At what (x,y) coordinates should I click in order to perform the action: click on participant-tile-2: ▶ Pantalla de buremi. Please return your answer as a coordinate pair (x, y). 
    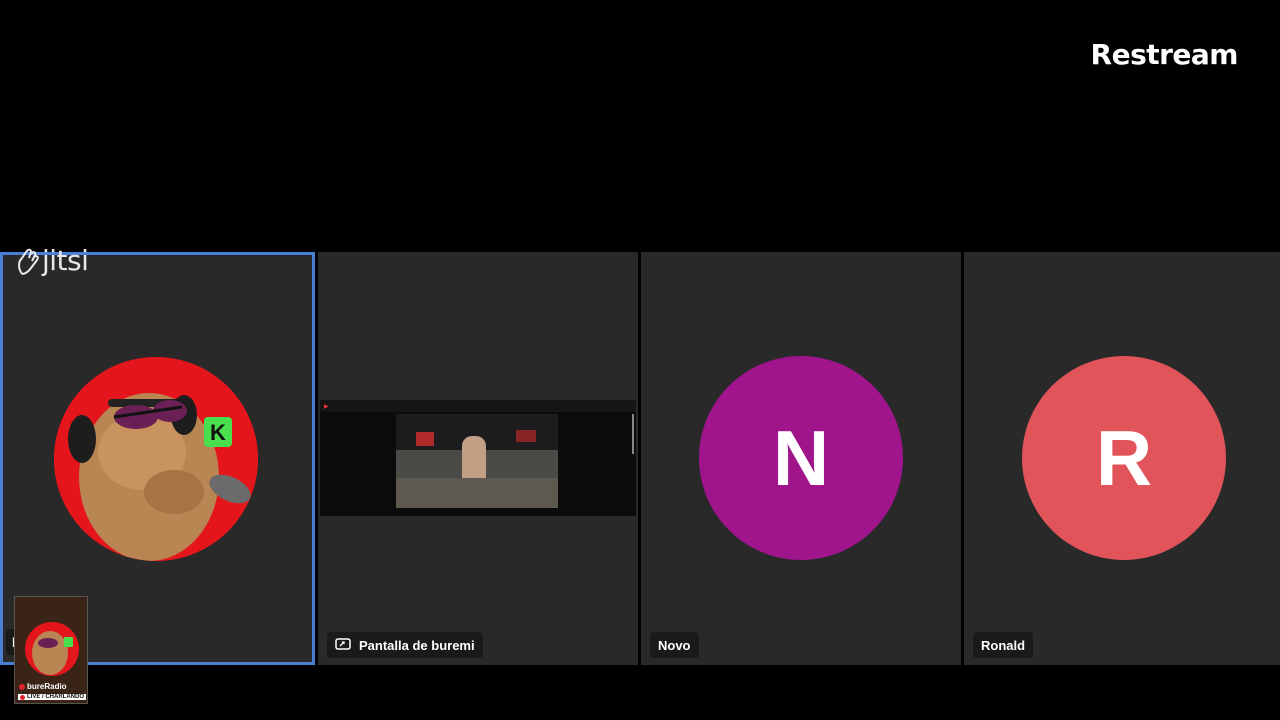
    Looking at the image, I should click on (478, 458).